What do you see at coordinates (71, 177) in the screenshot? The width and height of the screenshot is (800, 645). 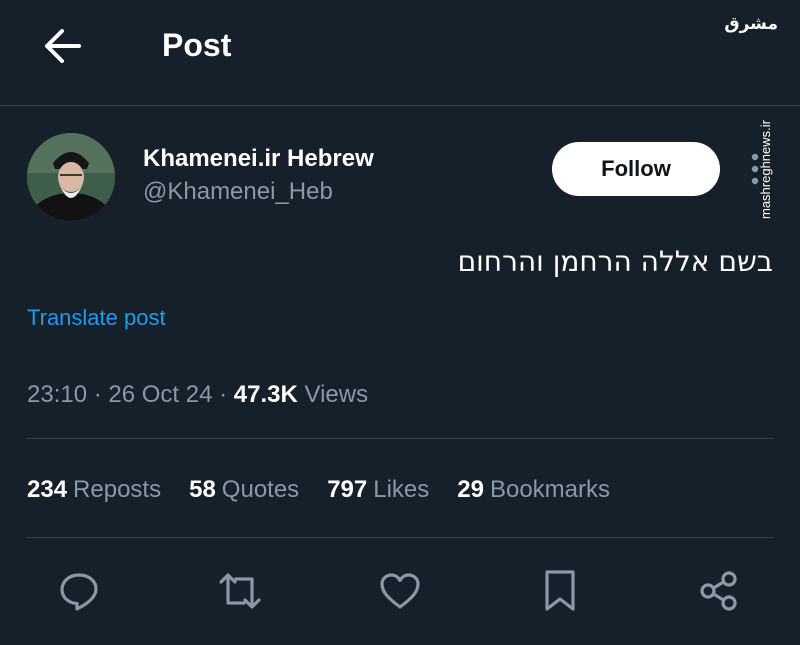 I see `avatar` at bounding box center [71, 177].